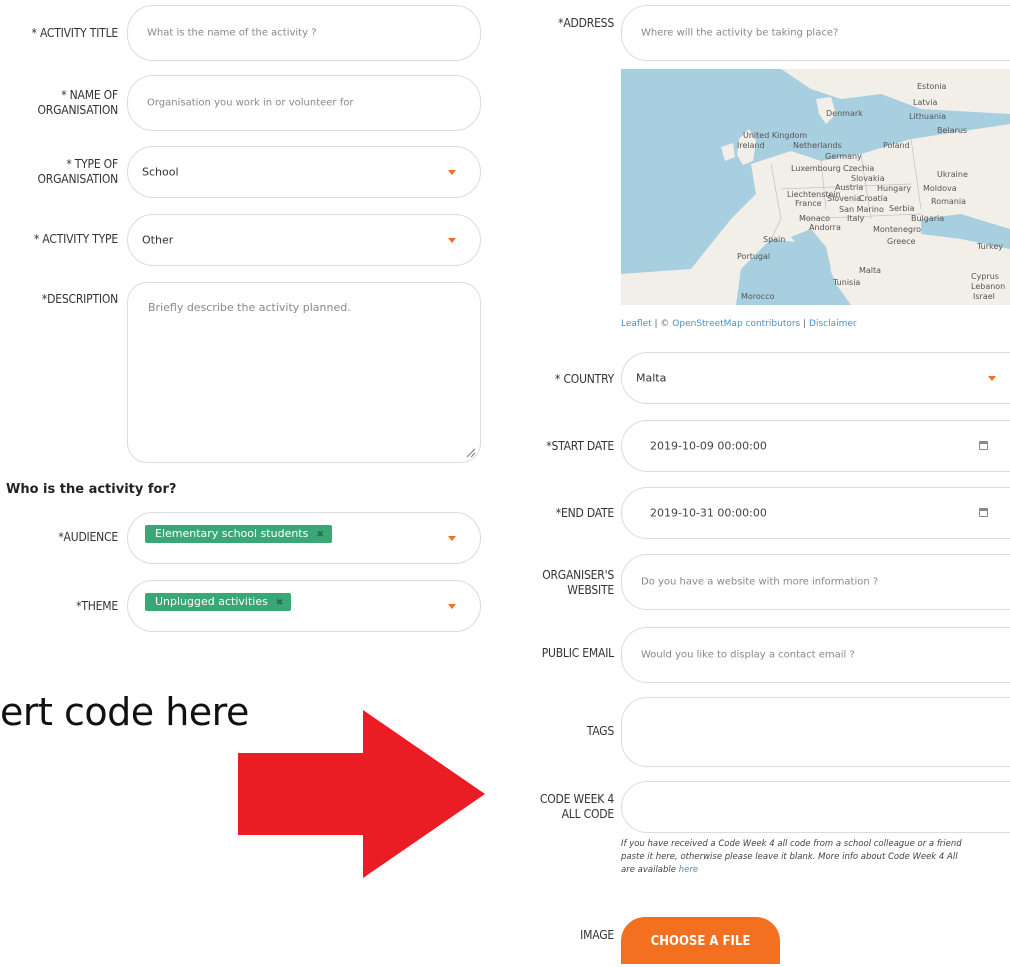 The image size is (1010, 967). I want to click on audience-tag: Elementary school students ✖, so click(238, 534).